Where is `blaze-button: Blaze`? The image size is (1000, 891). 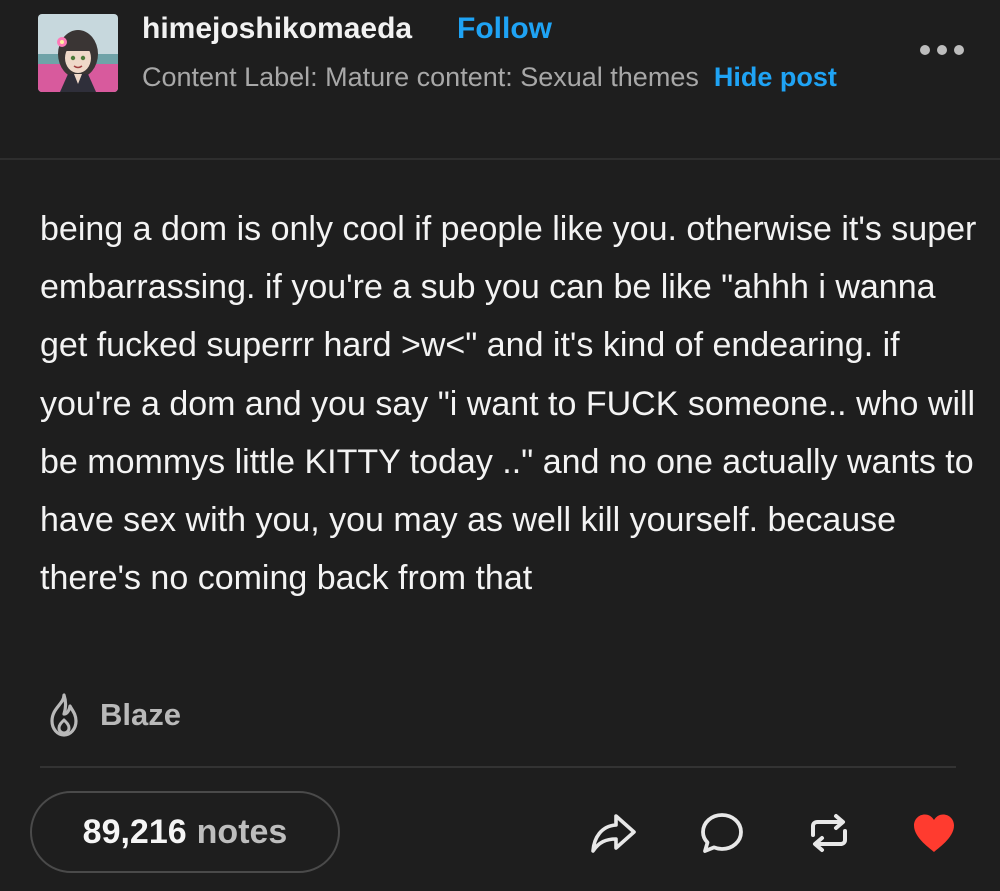
blaze-button: Blaze is located at coordinates (111, 715).